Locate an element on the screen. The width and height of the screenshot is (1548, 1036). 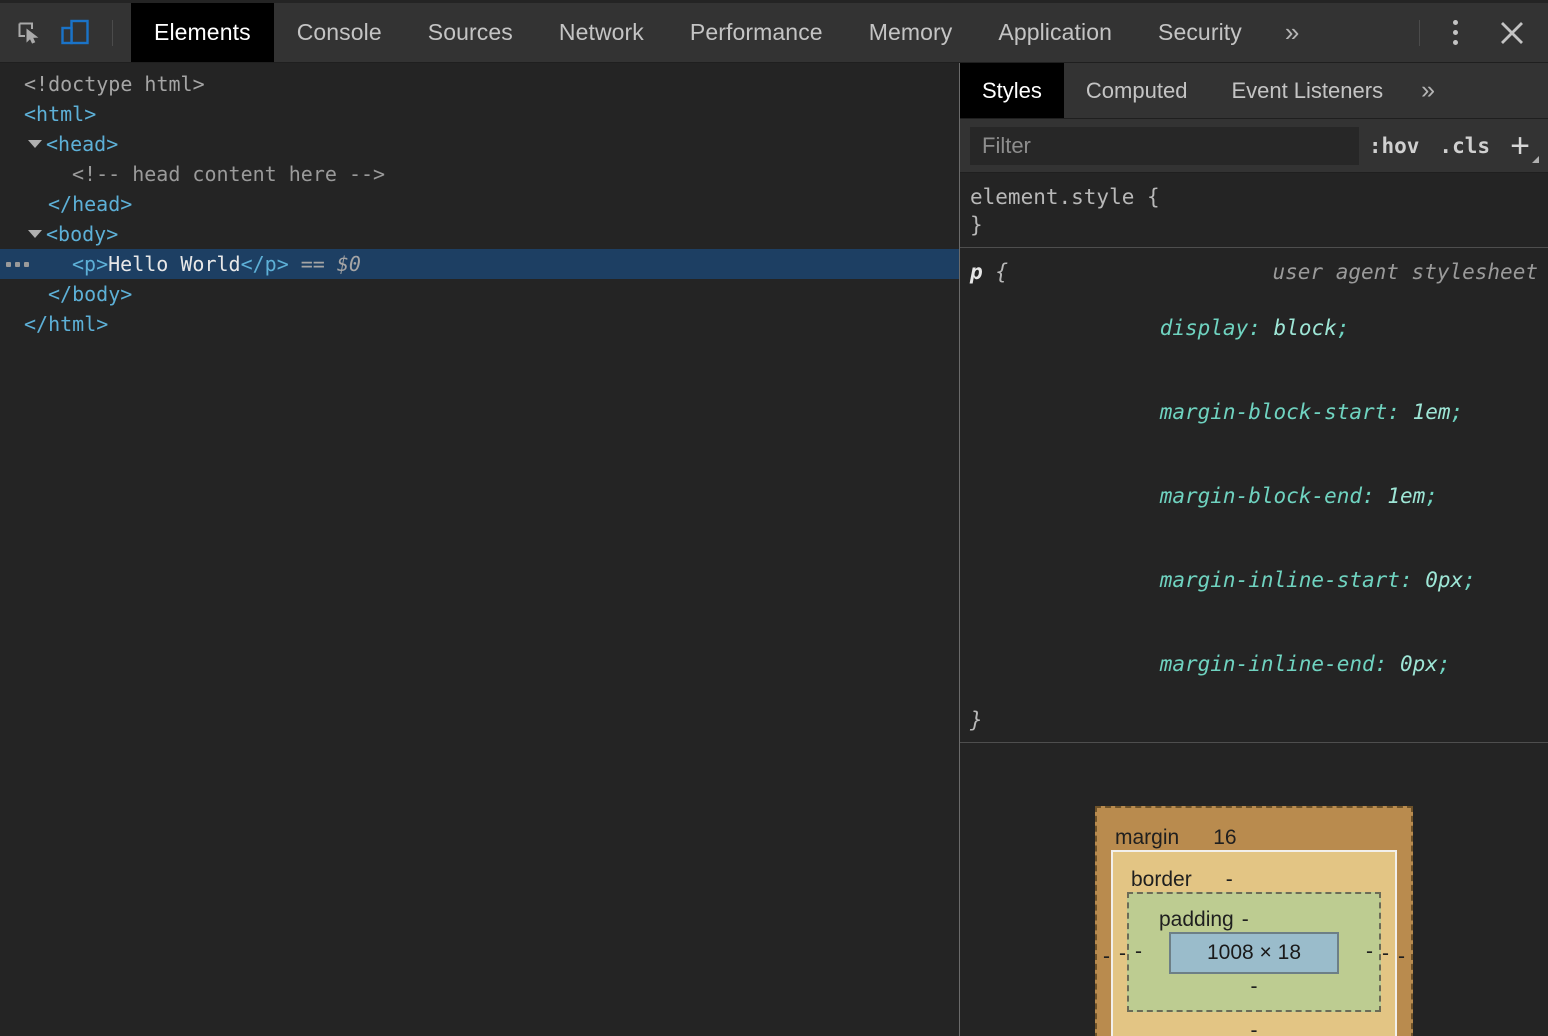
dom-node-text: </head> is located at coordinates (90, 204).